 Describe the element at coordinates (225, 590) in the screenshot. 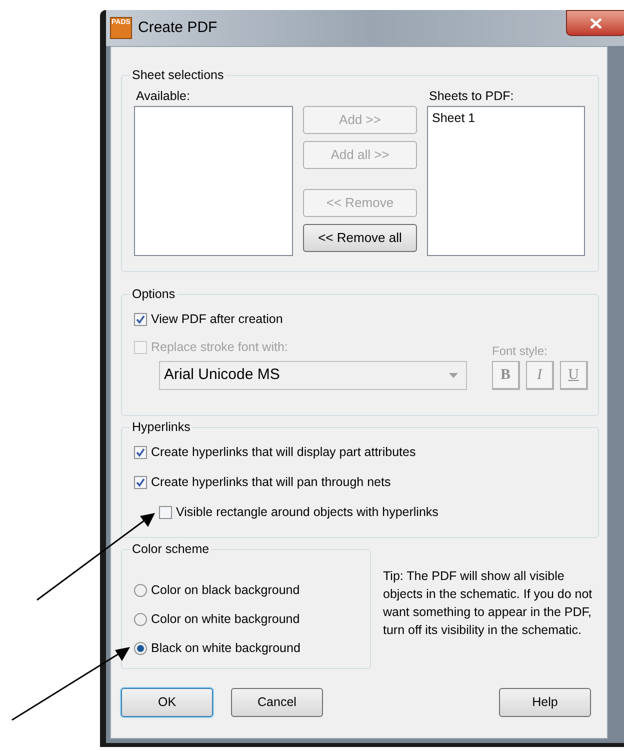

I see `radio-label: Color on black background` at that location.